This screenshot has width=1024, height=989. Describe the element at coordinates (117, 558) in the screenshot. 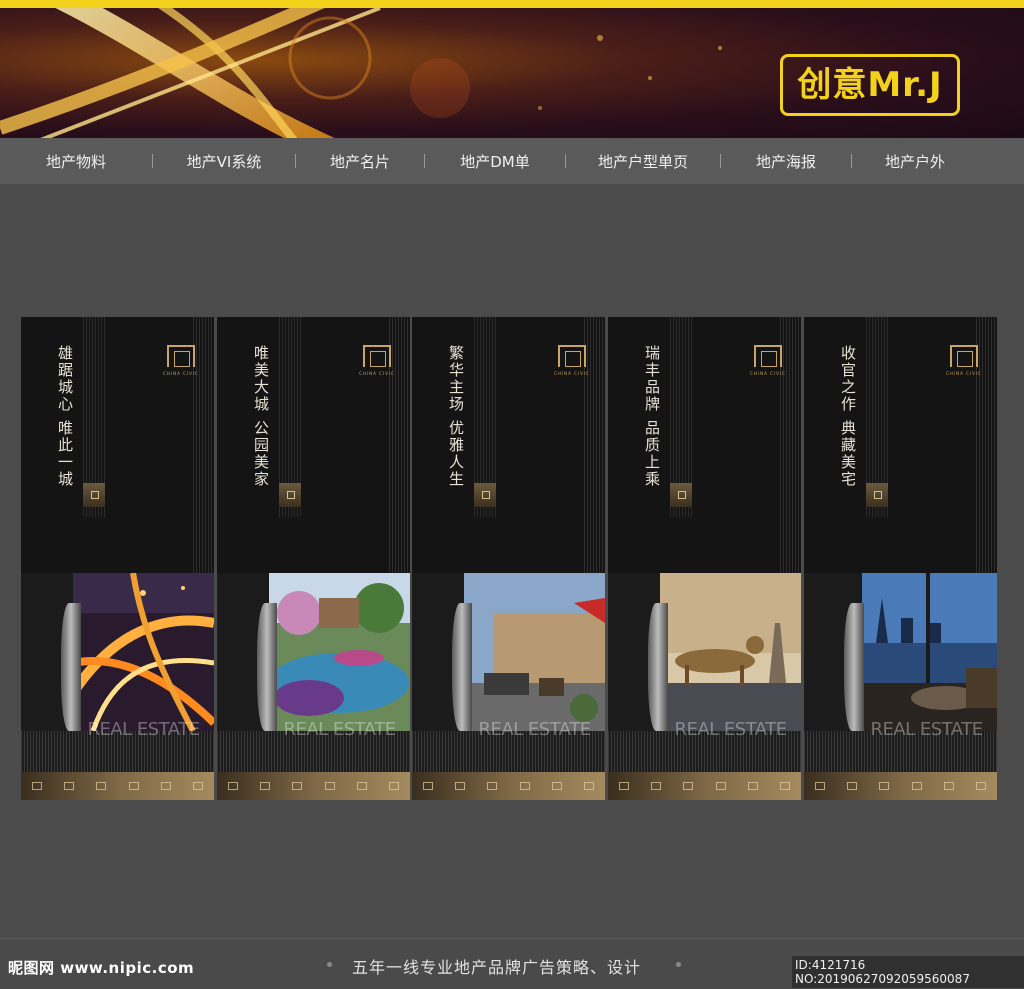

I see `poster-card: 雄踞城心 唯此一城 CHINA CIVIC REAL ESTATE` at that location.